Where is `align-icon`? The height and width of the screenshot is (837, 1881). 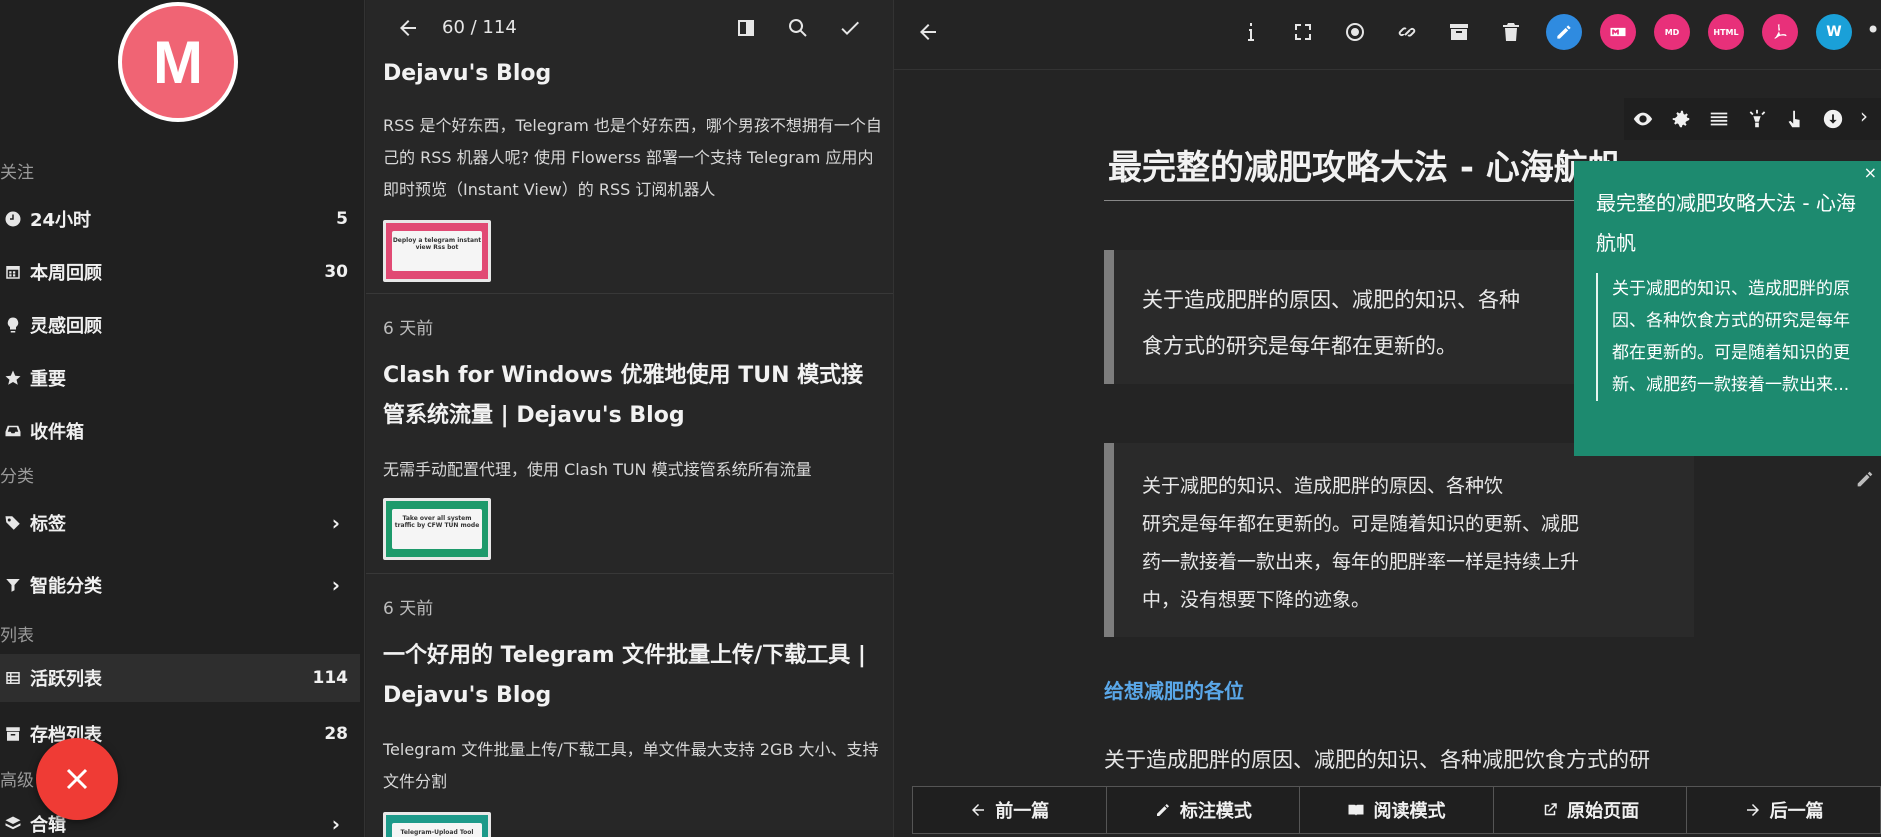
align-icon is located at coordinates (1719, 121).